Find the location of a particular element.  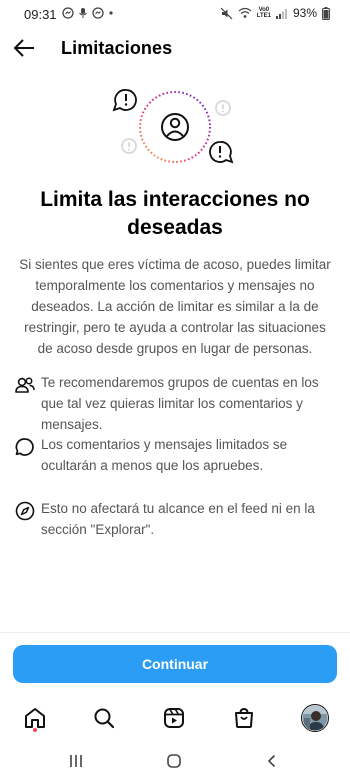

status-system-icons: Vo0 LTE1 93% is located at coordinates (275, 13).